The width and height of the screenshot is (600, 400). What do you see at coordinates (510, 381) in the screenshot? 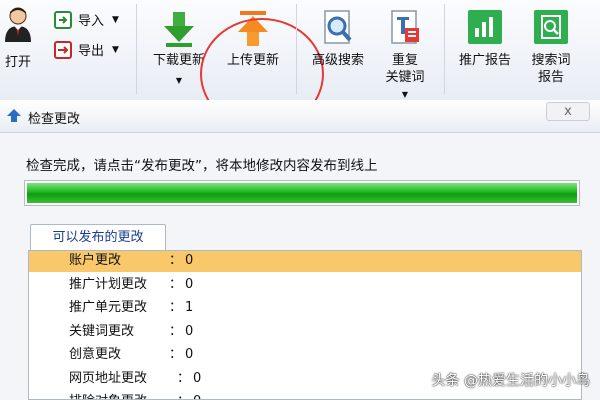
I see `watermark: 头条 @热爱生活的小小鸟` at bounding box center [510, 381].